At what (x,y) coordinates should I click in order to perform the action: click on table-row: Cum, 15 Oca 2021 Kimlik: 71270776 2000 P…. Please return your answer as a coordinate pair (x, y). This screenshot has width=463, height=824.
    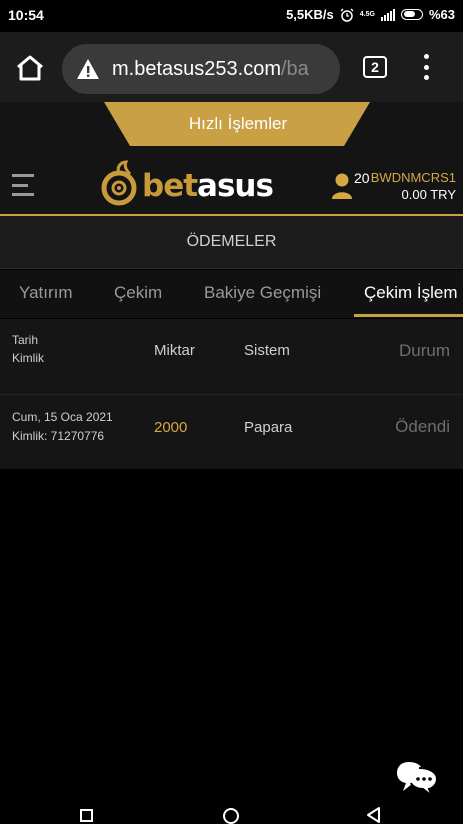
    Looking at the image, I should click on (231, 432).